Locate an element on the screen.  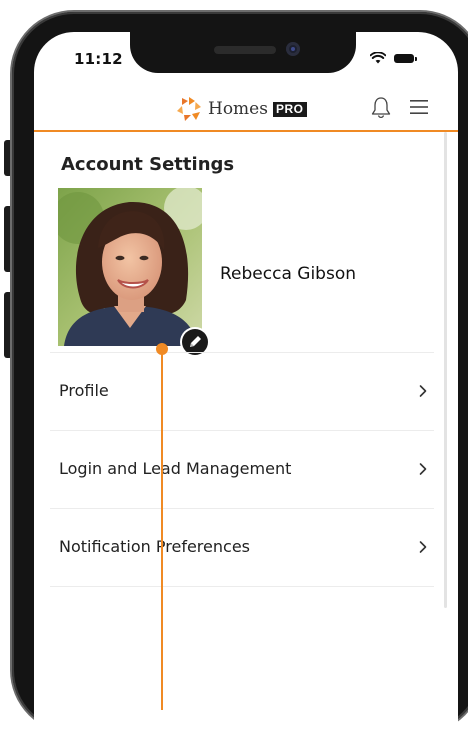
camera-lens is located at coordinates (293, 49).